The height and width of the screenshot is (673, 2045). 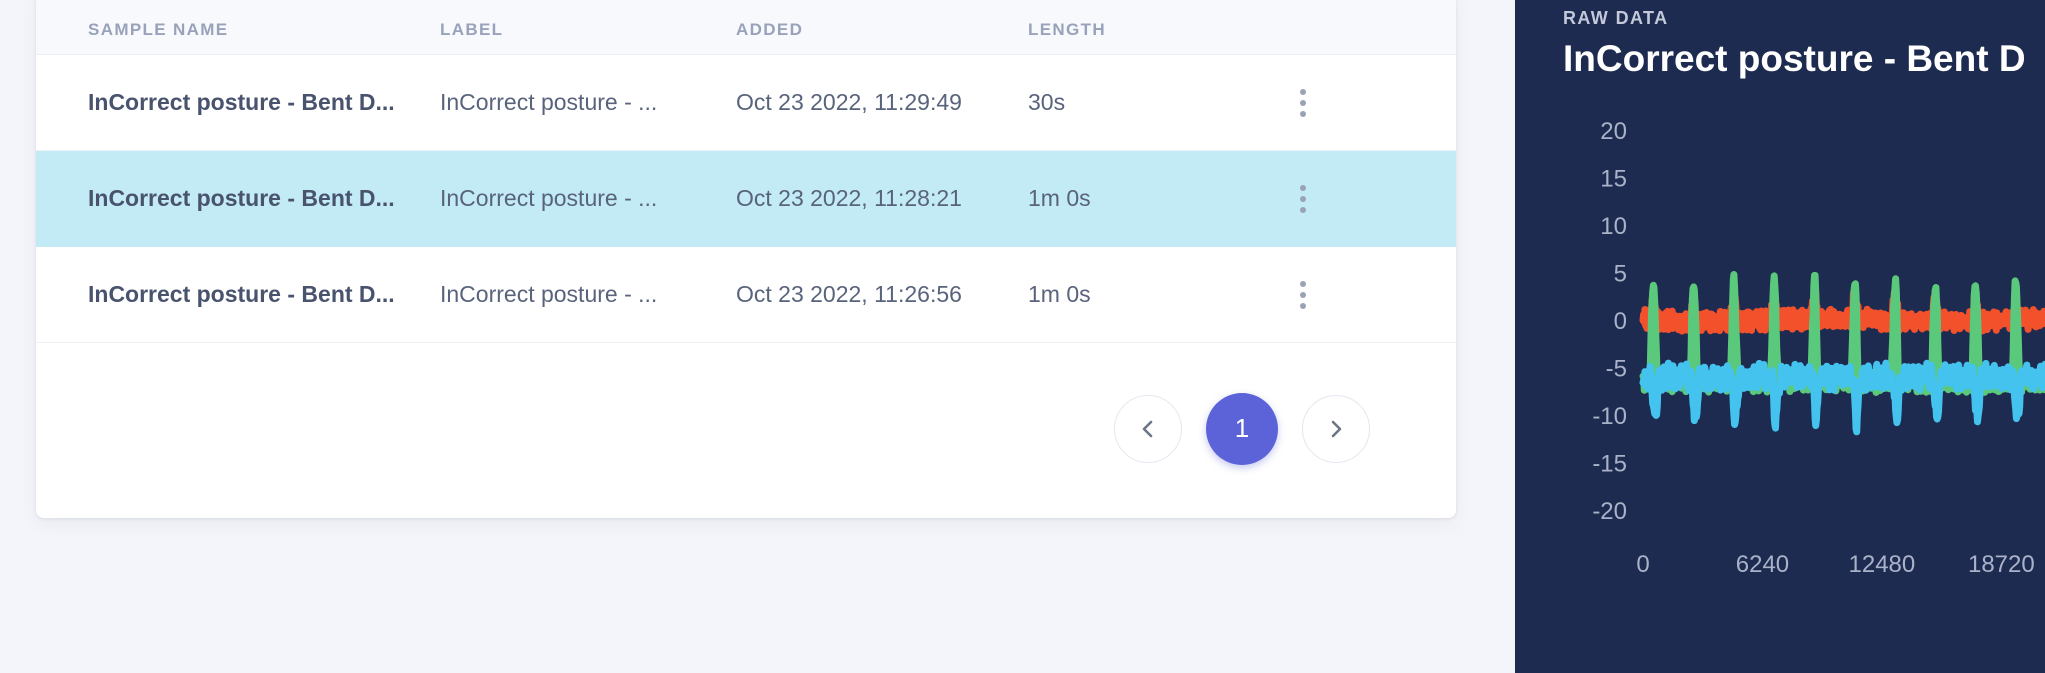 I want to click on pagination-next-button, so click(x=1336, y=428).